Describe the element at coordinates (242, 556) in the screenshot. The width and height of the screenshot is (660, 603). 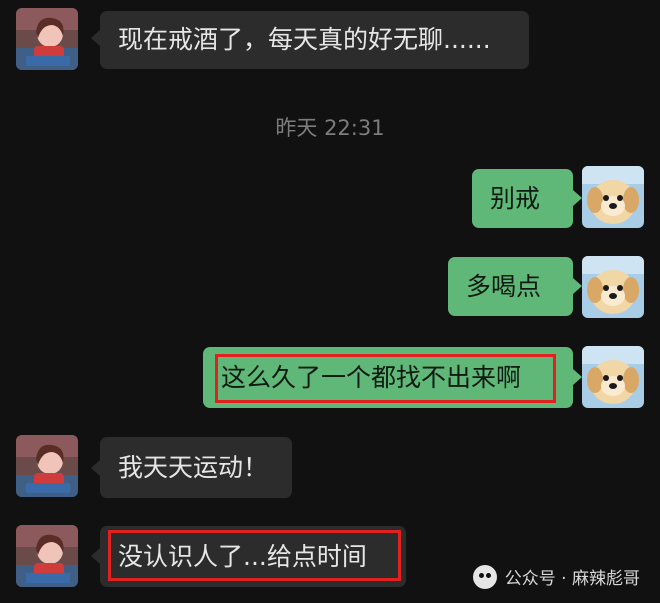
I see `message-text: 没认识人了...给点时间` at that location.